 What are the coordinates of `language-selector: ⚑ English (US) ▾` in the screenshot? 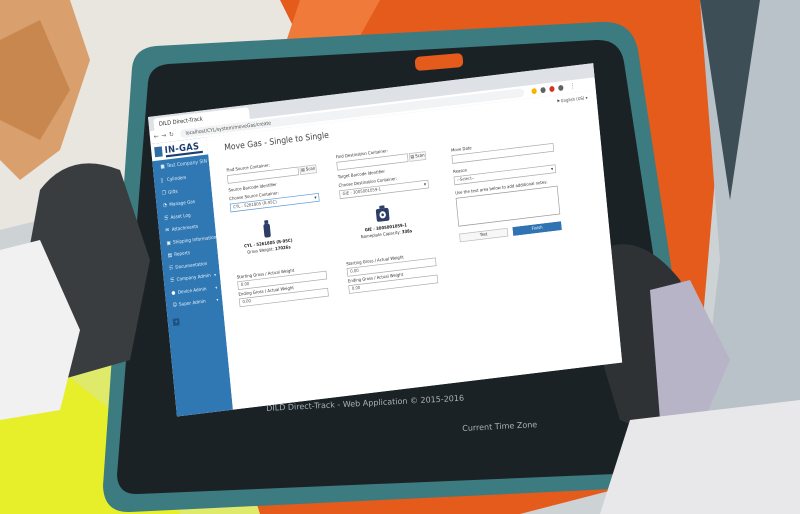 It's located at (571, 100).